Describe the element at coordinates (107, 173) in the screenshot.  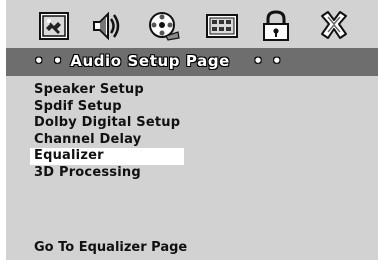
I see `menu-item-3d-processing: 3D Processing` at that location.